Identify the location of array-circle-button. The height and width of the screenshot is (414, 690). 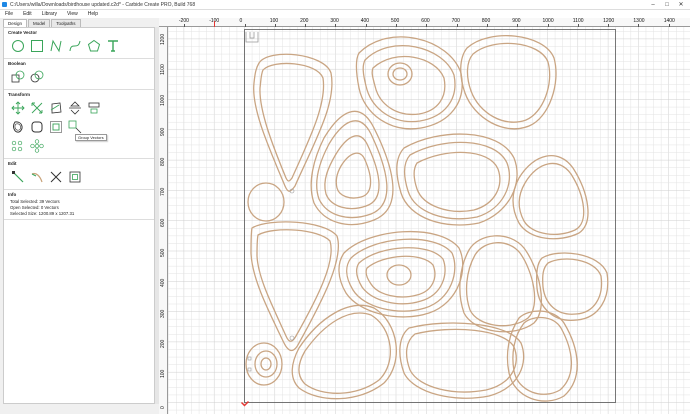
(17, 145).